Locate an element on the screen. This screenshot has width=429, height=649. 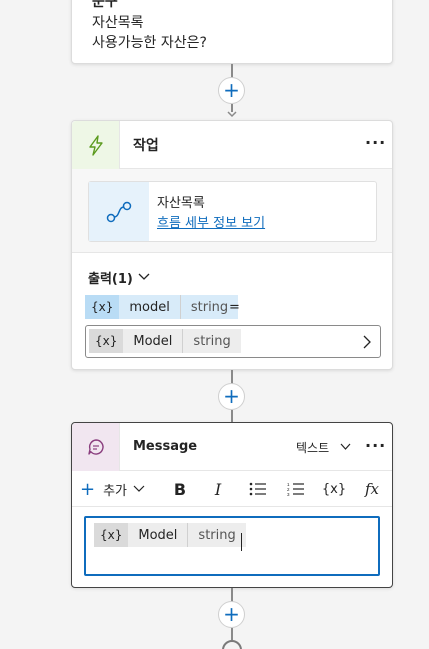
assigned-variable-type: string is located at coordinates (211, 341).